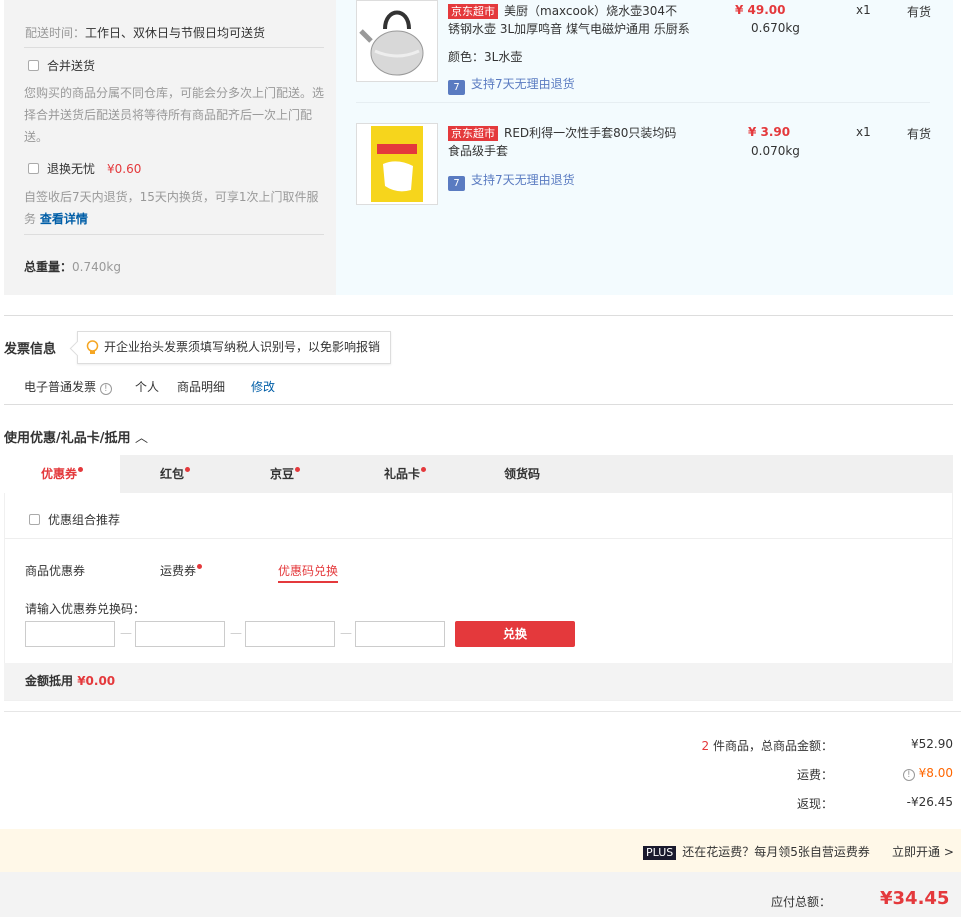 The height and width of the screenshot is (917, 961). I want to click on redeem-button: 兑换, so click(515, 634).